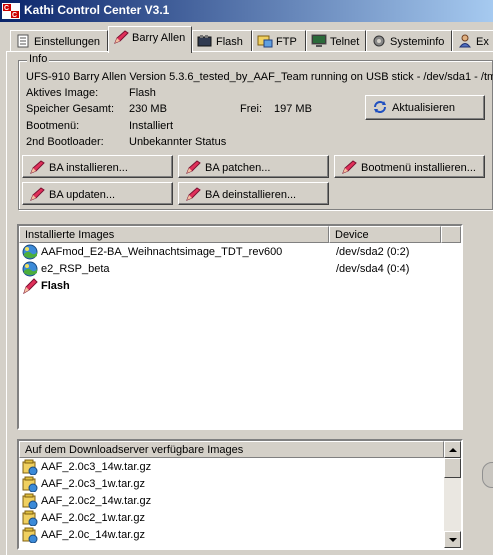  Describe the element at coordinates (452, 494) in the screenshot. I see `download-list-scrollbar` at that location.